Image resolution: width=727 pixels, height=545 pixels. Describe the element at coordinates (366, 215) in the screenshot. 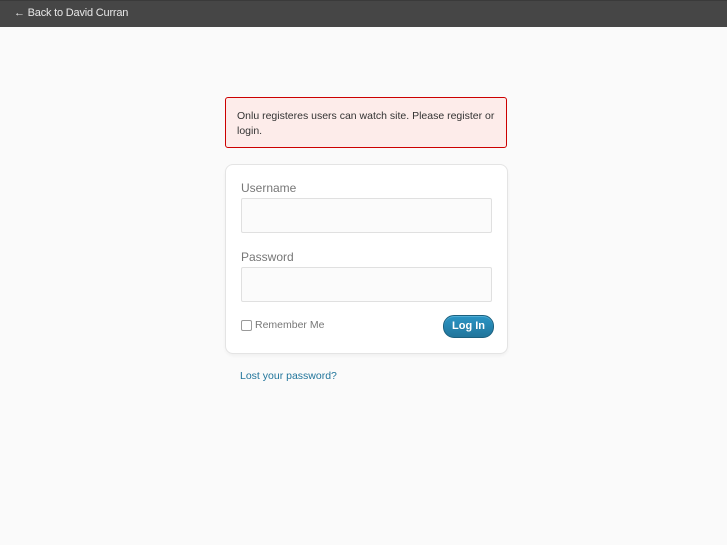

I see `username-input` at that location.